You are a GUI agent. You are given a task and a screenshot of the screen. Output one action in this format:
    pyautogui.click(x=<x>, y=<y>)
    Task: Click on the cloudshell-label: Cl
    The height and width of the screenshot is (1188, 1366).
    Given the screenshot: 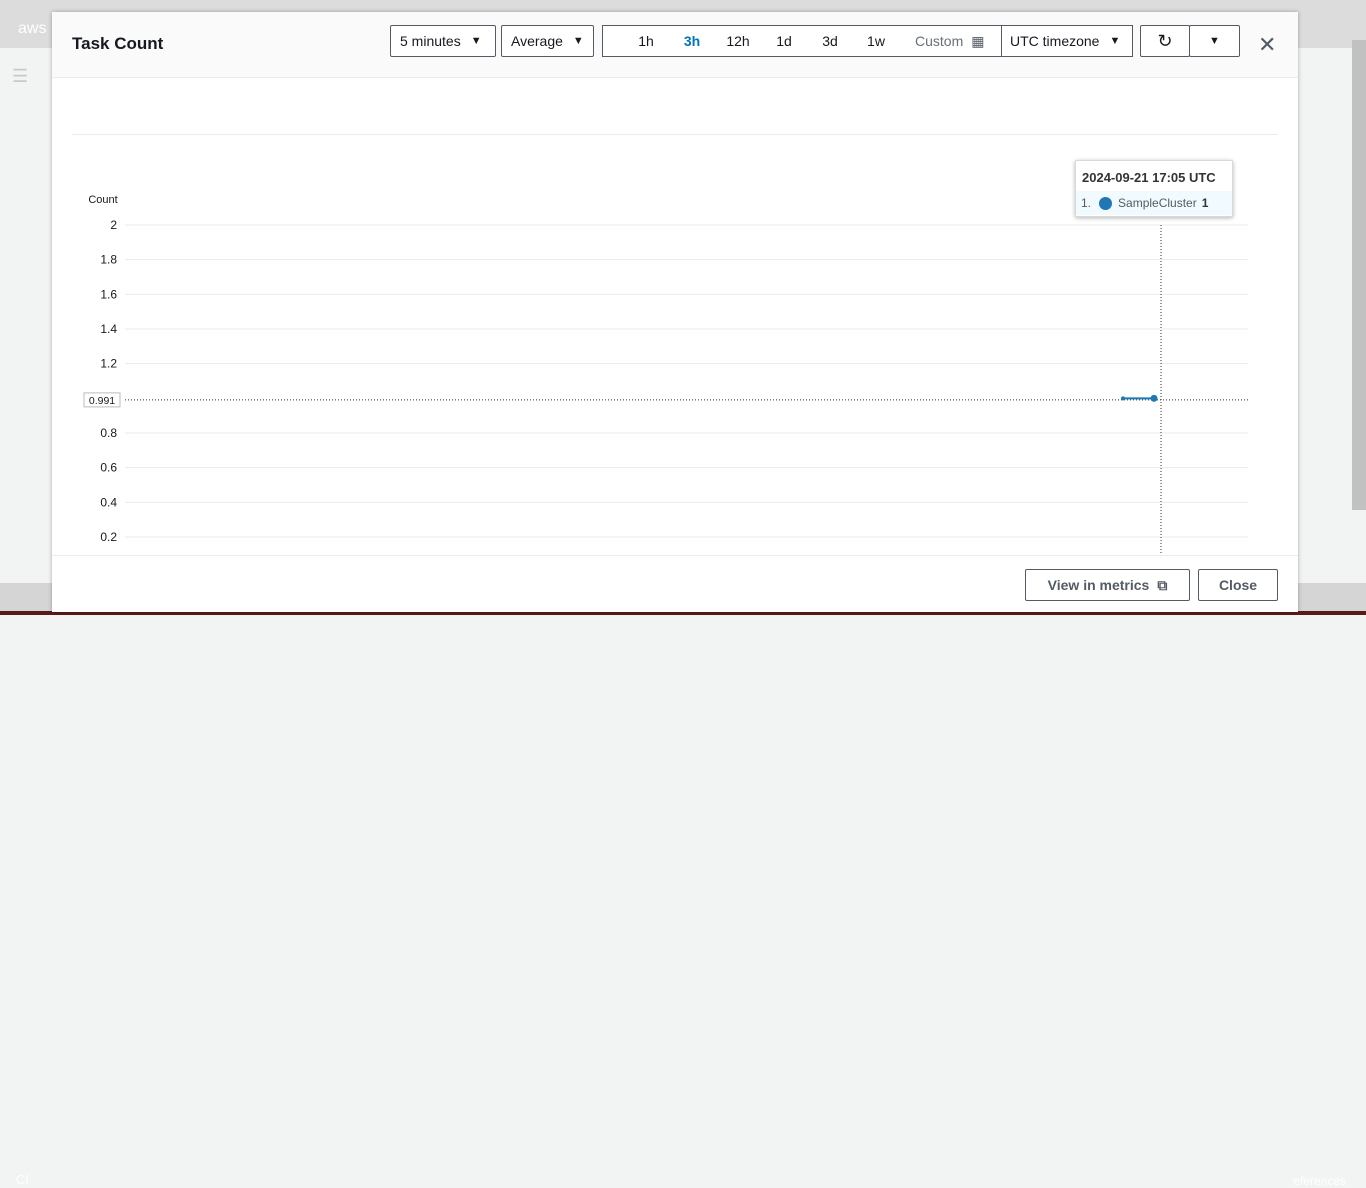 What is the action you would take?
    pyautogui.click(x=22, y=1179)
    